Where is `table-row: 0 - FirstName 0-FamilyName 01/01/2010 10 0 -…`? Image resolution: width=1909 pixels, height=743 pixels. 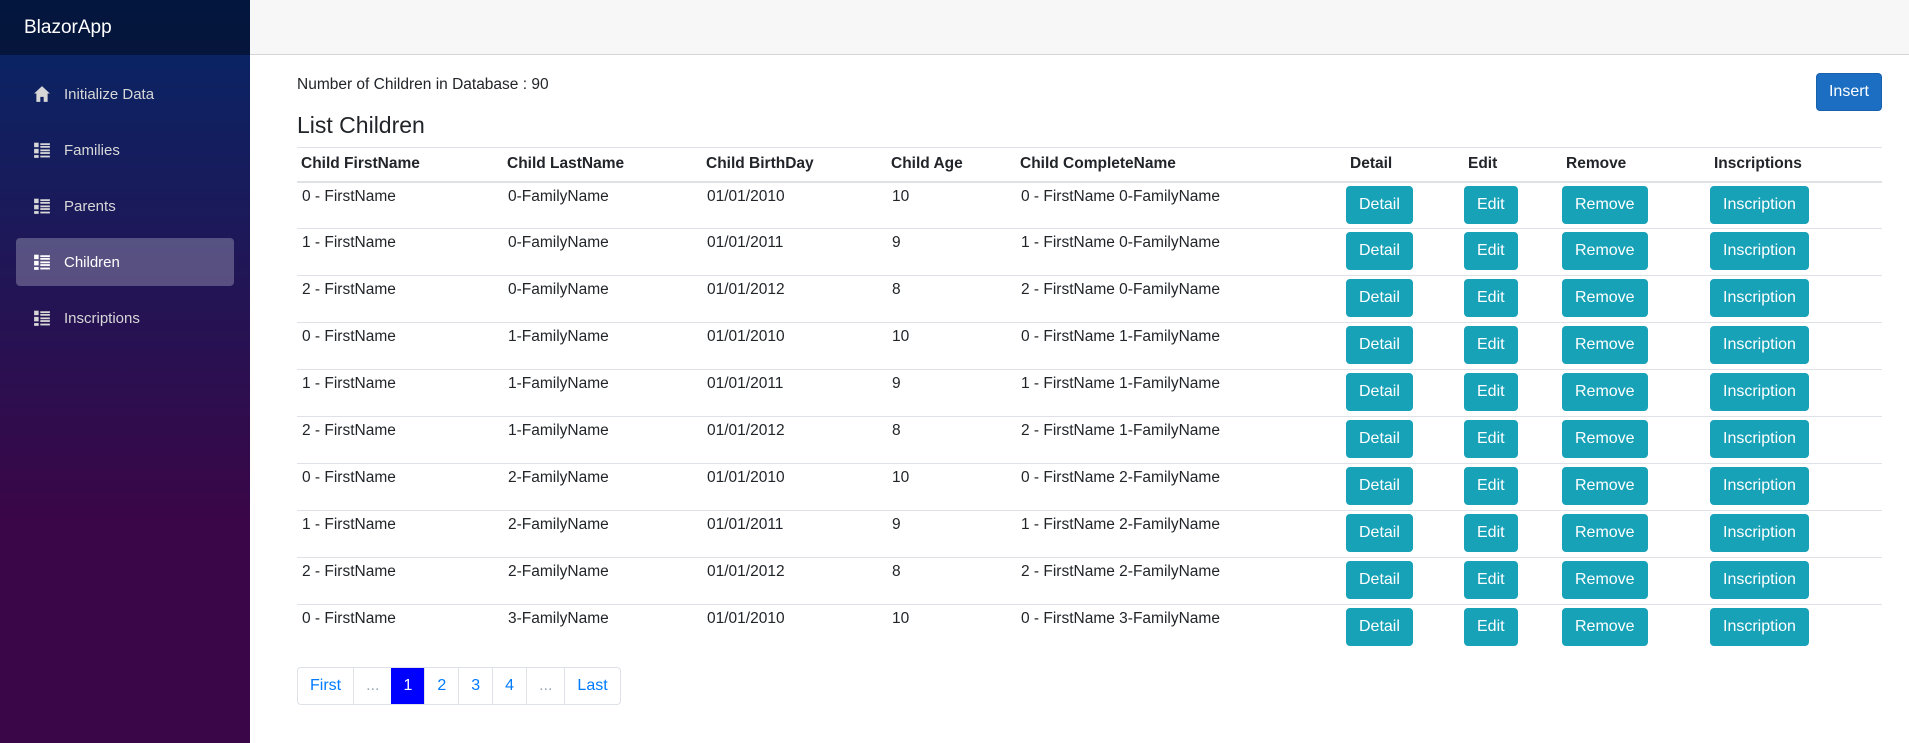 table-row: 0 - FirstName 0-FamilyName 01/01/2010 10 0 -… is located at coordinates (1089, 205).